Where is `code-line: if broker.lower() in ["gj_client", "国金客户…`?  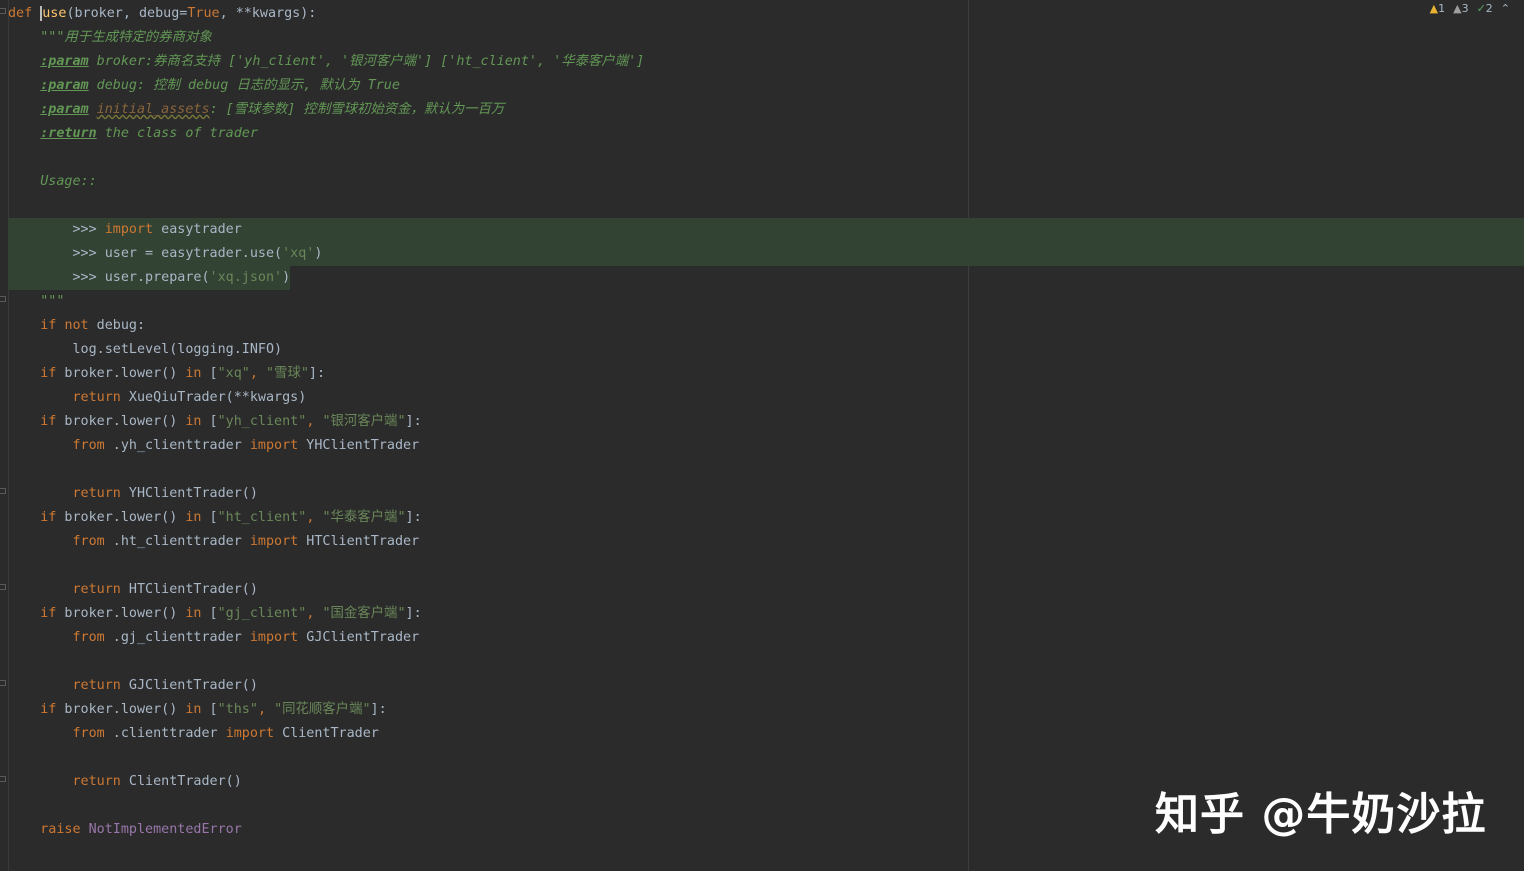 code-line: if broker.lower() in ["gj_client", "国金客户… is located at coordinates (326, 614).